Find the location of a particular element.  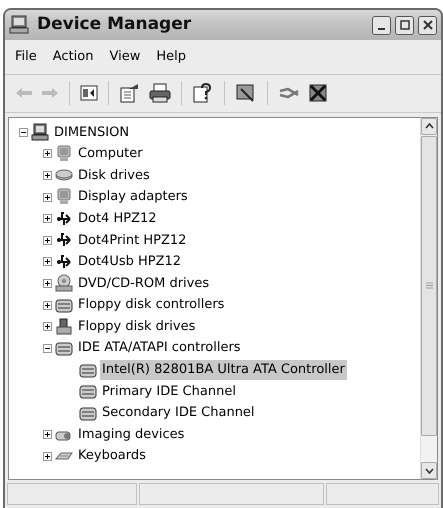

menu-item: Help is located at coordinates (171, 57).